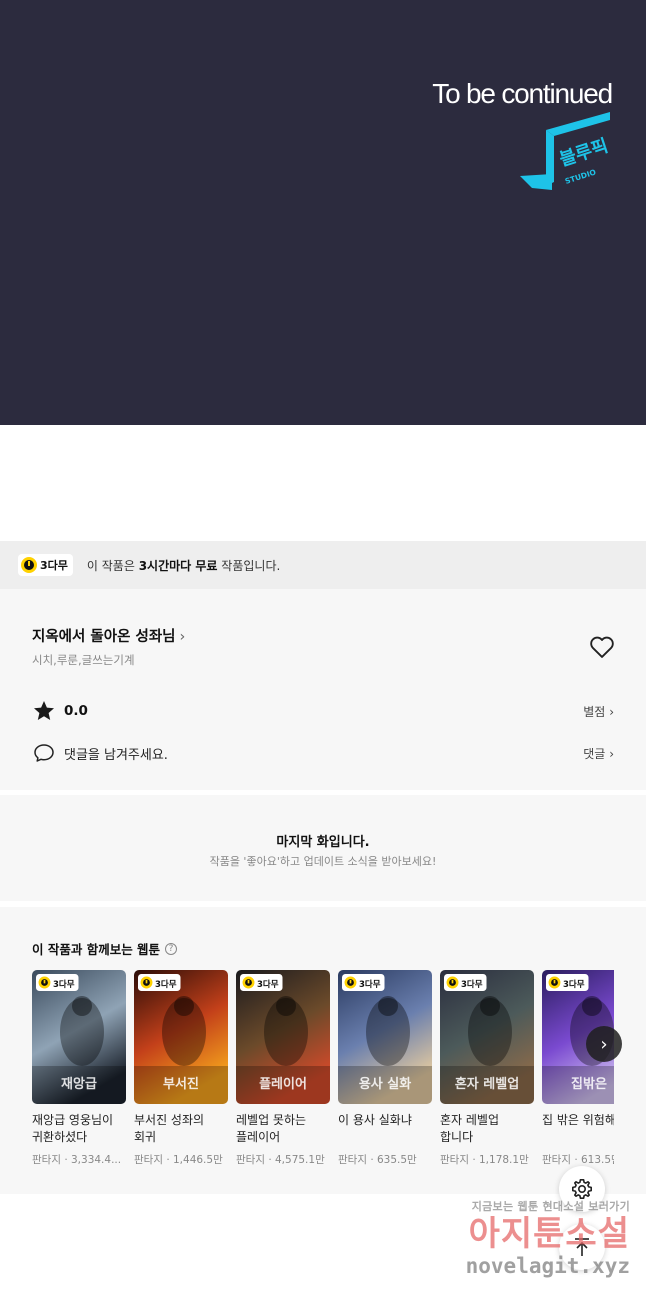 The height and width of the screenshot is (1311, 646). What do you see at coordinates (604, 1044) in the screenshot?
I see `carousel-next-button: ›` at bounding box center [604, 1044].